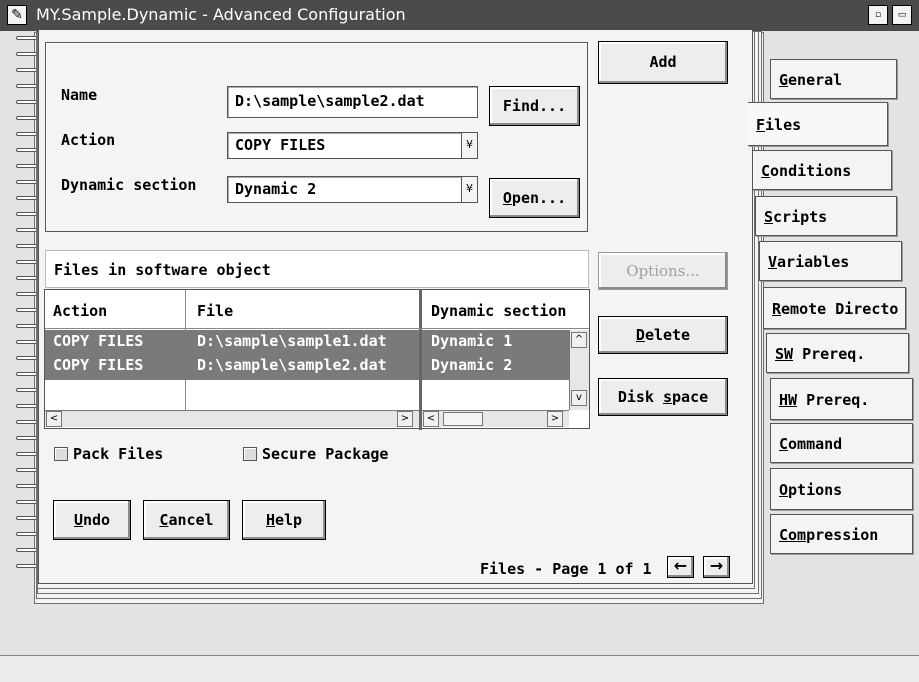 This screenshot has width=919, height=682. I want to click on tab-sw-prereq: SW Prereq., so click(837, 353).